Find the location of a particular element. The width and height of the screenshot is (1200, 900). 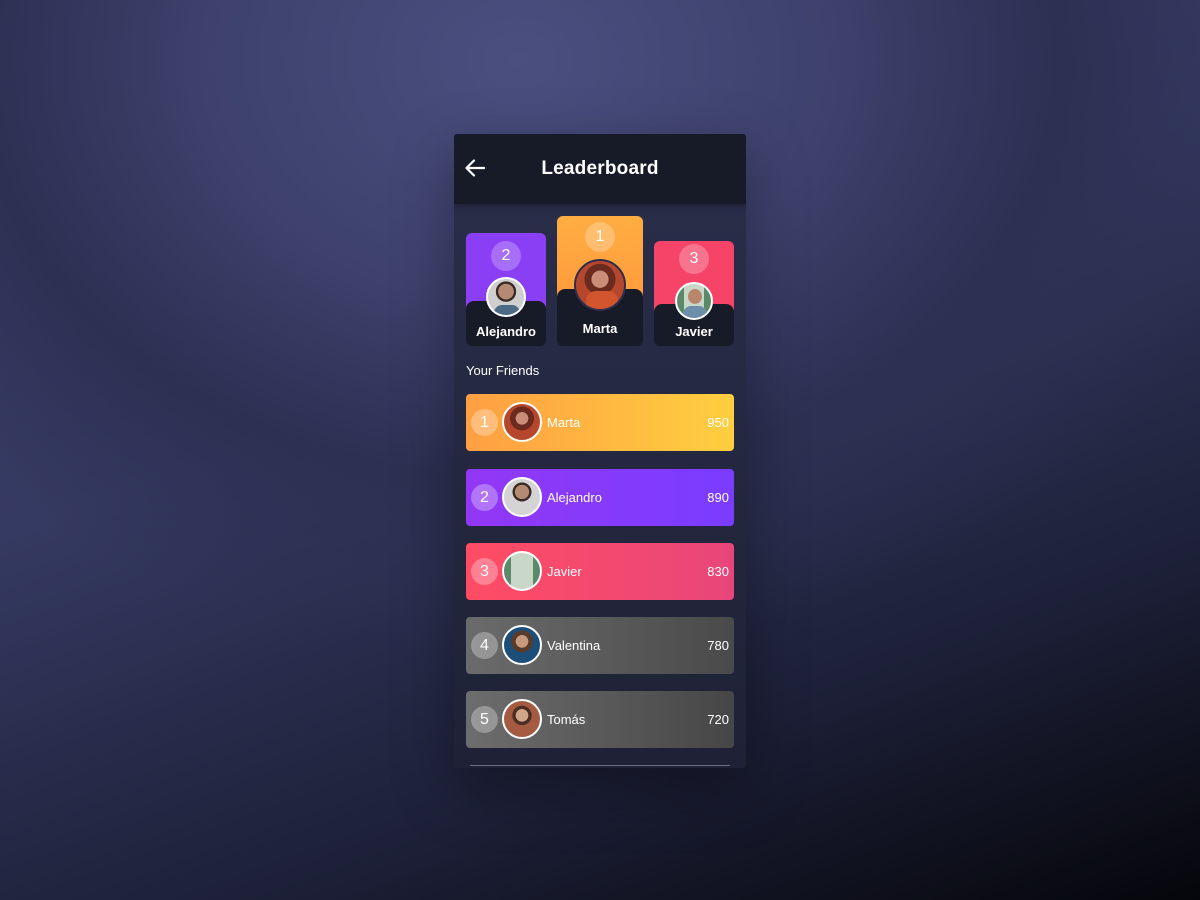

podium-second: 2 Alejandro is located at coordinates (506, 289).